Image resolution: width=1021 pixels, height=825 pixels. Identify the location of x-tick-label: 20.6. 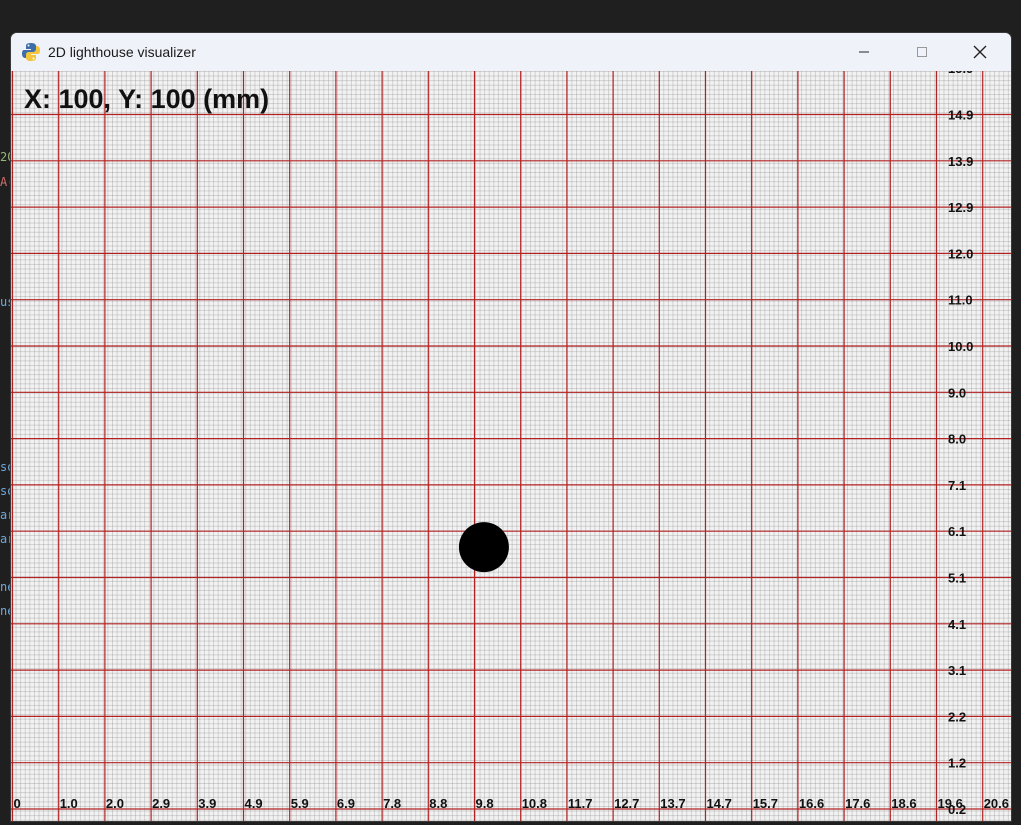
(996, 803).